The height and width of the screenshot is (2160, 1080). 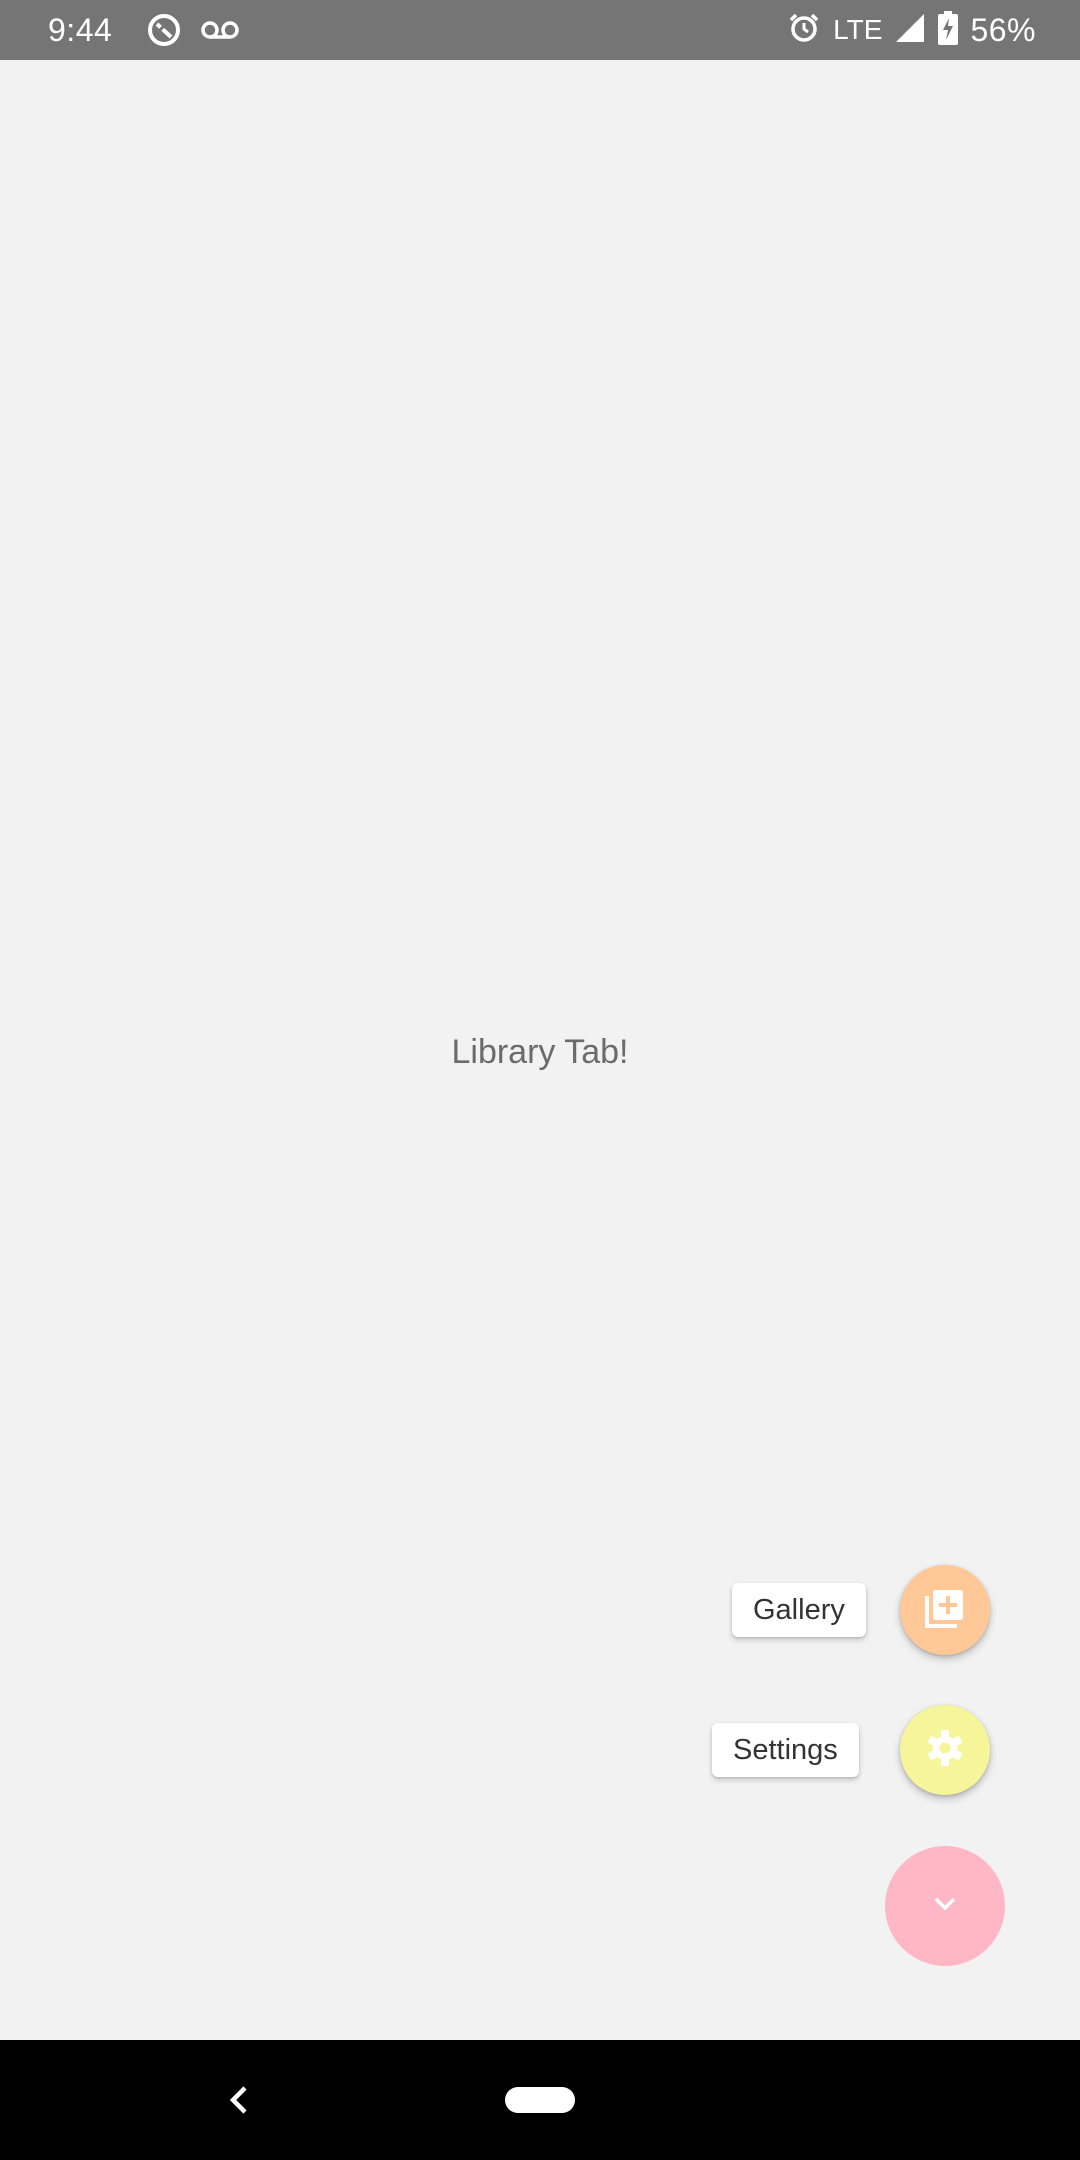 I want to click on status-bar: 9:44 LTE 56%, so click(x=540, y=30).